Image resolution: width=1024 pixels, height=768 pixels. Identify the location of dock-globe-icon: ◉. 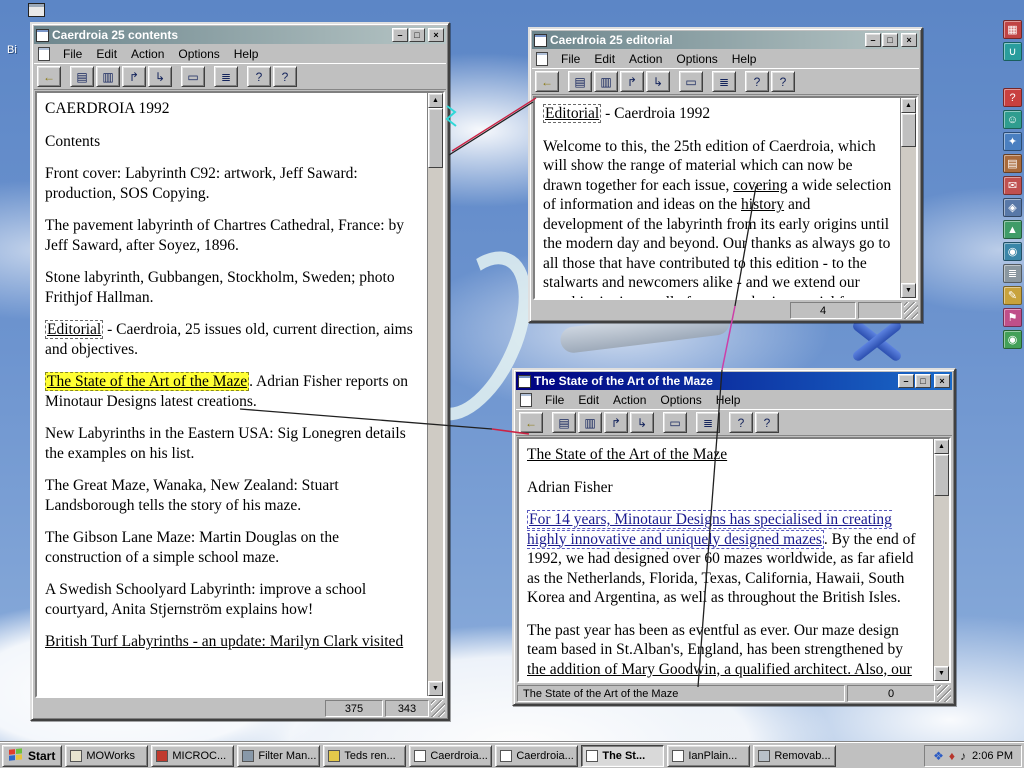
(1012, 251).